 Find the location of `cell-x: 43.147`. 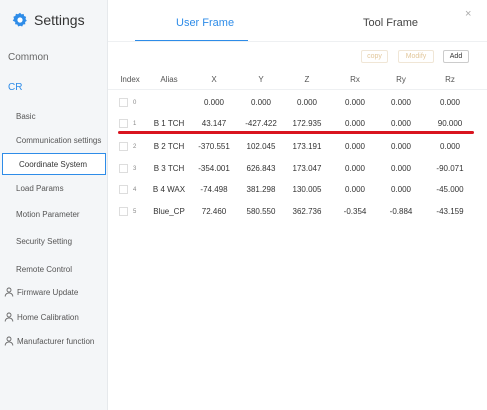

cell-x: 43.147 is located at coordinates (214, 123).